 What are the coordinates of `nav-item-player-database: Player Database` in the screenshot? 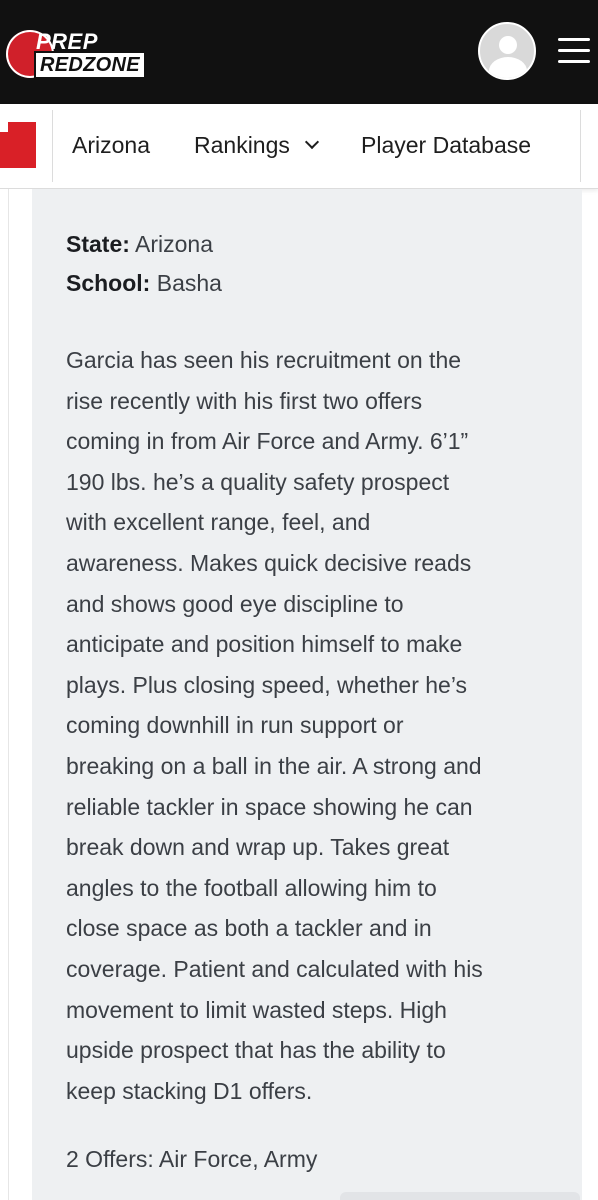 It's located at (446, 145).